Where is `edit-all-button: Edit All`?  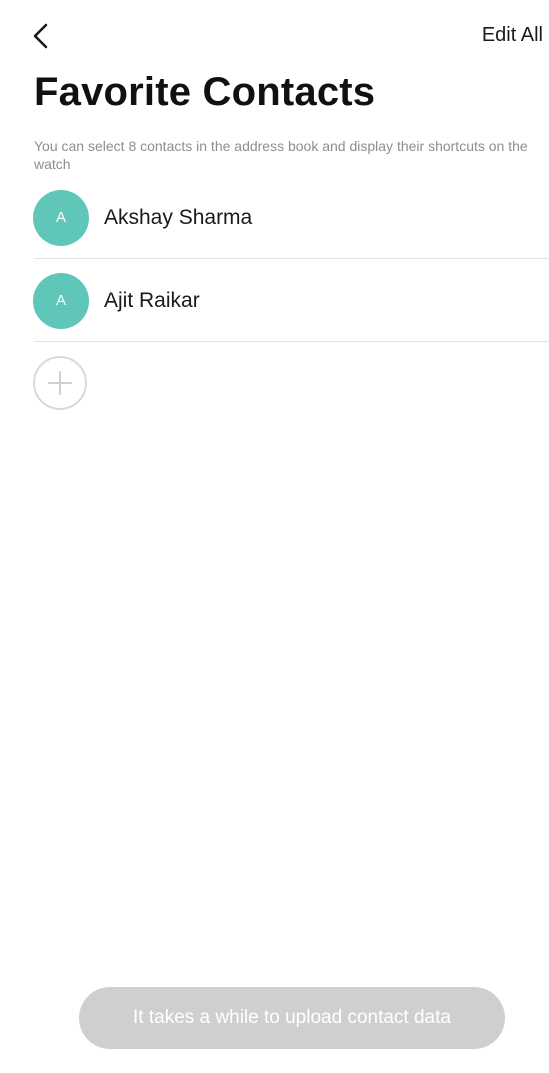 edit-all-button: Edit All is located at coordinates (512, 35).